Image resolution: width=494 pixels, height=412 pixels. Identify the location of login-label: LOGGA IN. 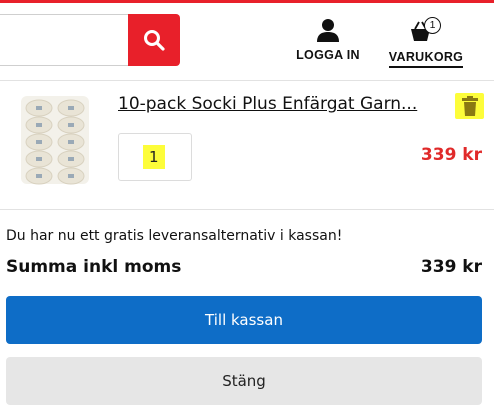
(328, 55).